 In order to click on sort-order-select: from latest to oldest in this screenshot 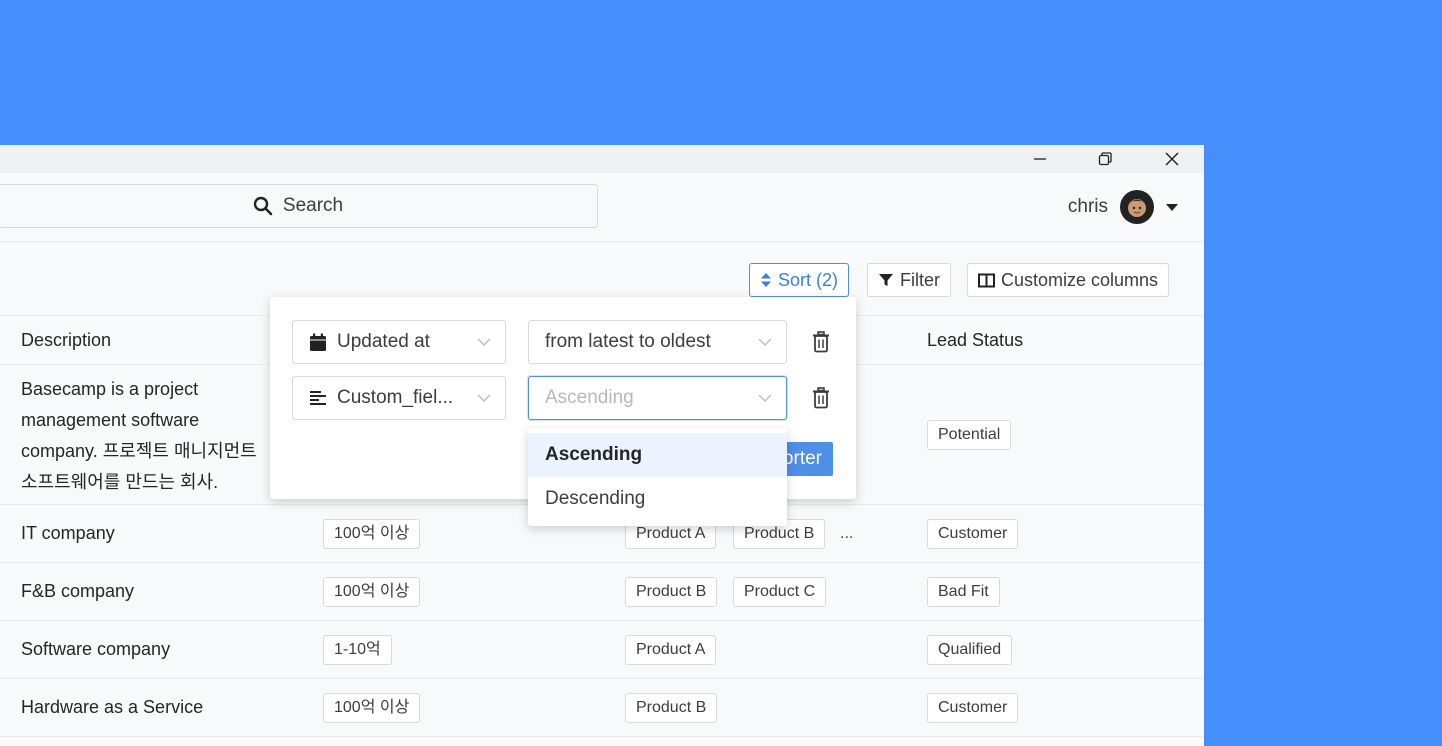, I will do `click(657, 342)`.